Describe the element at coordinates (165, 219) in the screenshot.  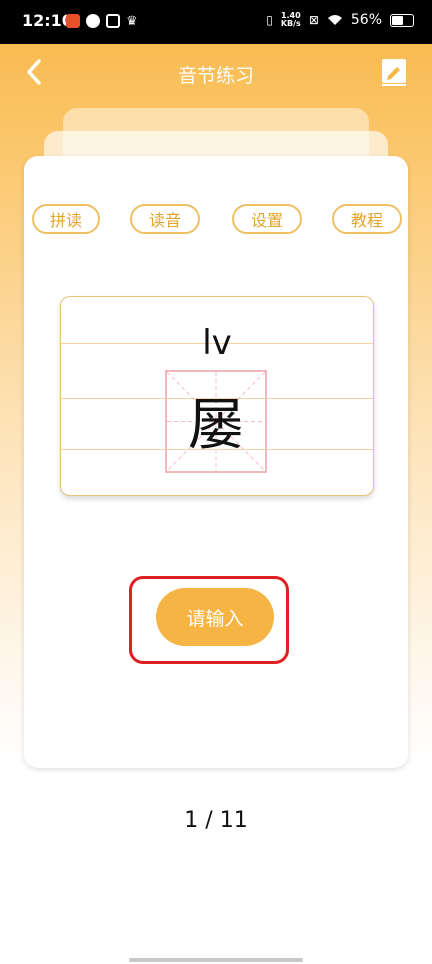
I see `pronounce-button: 读音` at that location.